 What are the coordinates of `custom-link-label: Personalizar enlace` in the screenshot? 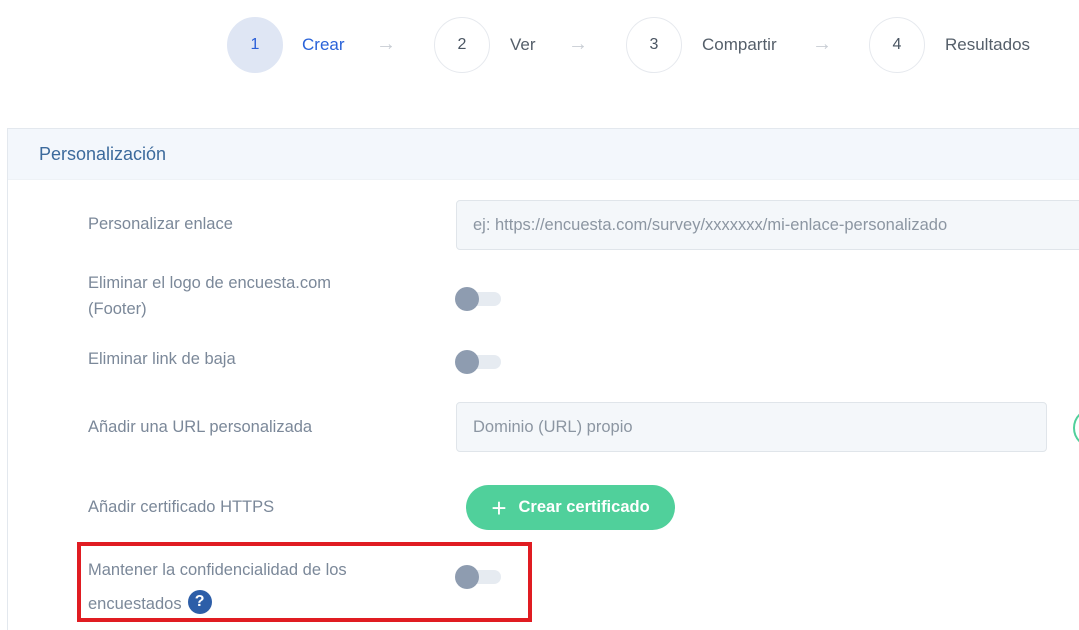 It's located at (160, 224).